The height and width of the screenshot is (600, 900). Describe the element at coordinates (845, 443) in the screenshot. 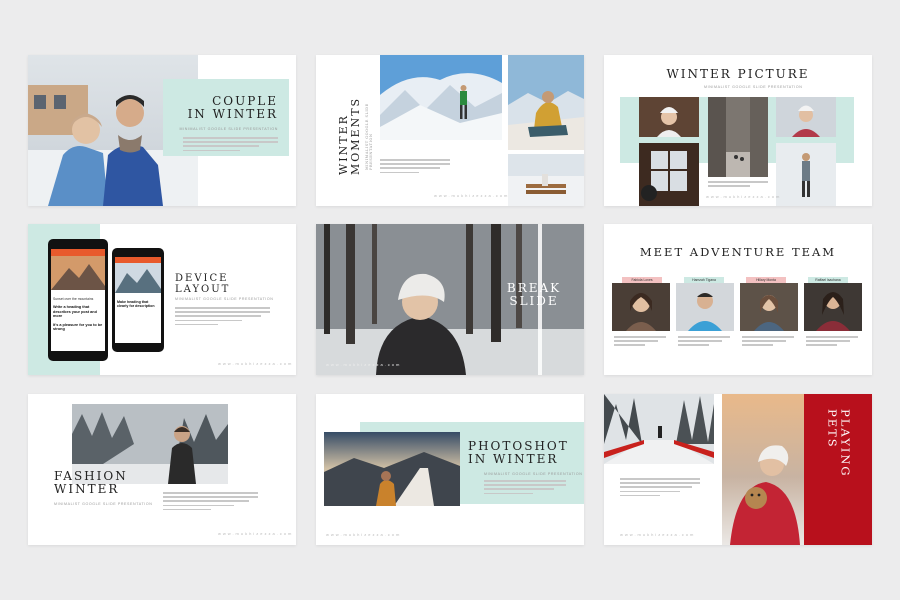

I see `title-line1: PLAYING` at that location.